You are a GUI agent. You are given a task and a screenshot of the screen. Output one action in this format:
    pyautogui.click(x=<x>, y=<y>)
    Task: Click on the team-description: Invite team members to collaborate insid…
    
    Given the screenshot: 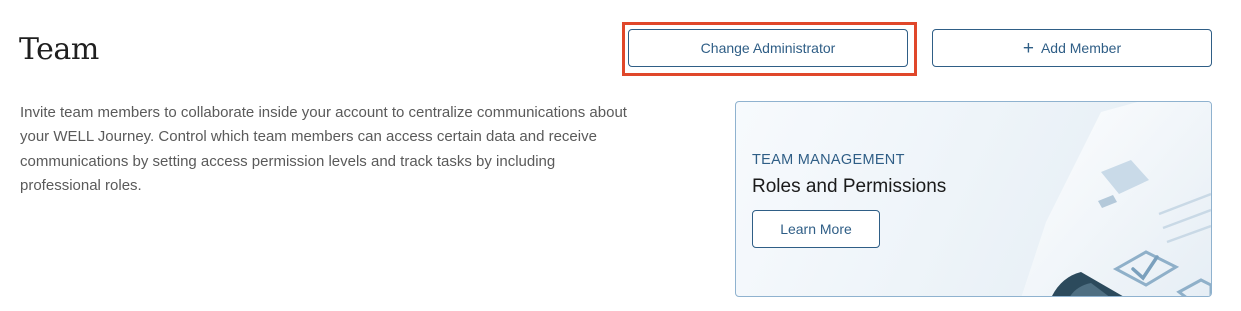 What is the action you would take?
    pyautogui.click(x=323, y=149)
    